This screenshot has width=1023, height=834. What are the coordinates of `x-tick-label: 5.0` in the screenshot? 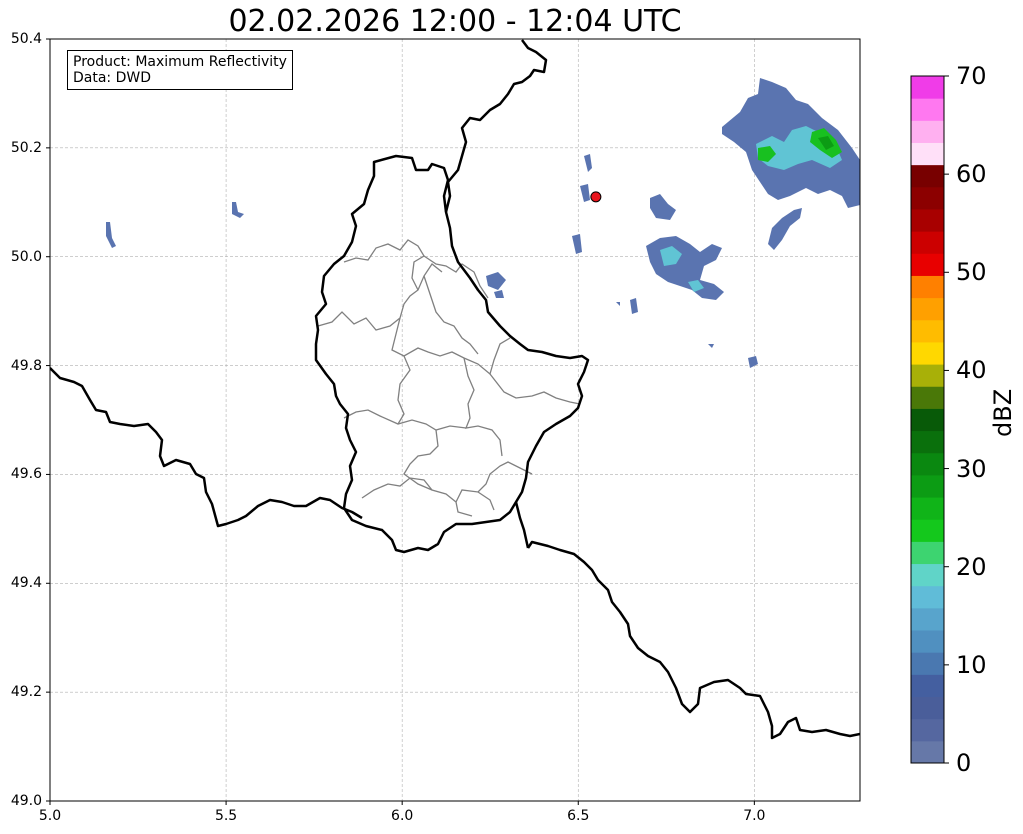 It's located at (50, 816).